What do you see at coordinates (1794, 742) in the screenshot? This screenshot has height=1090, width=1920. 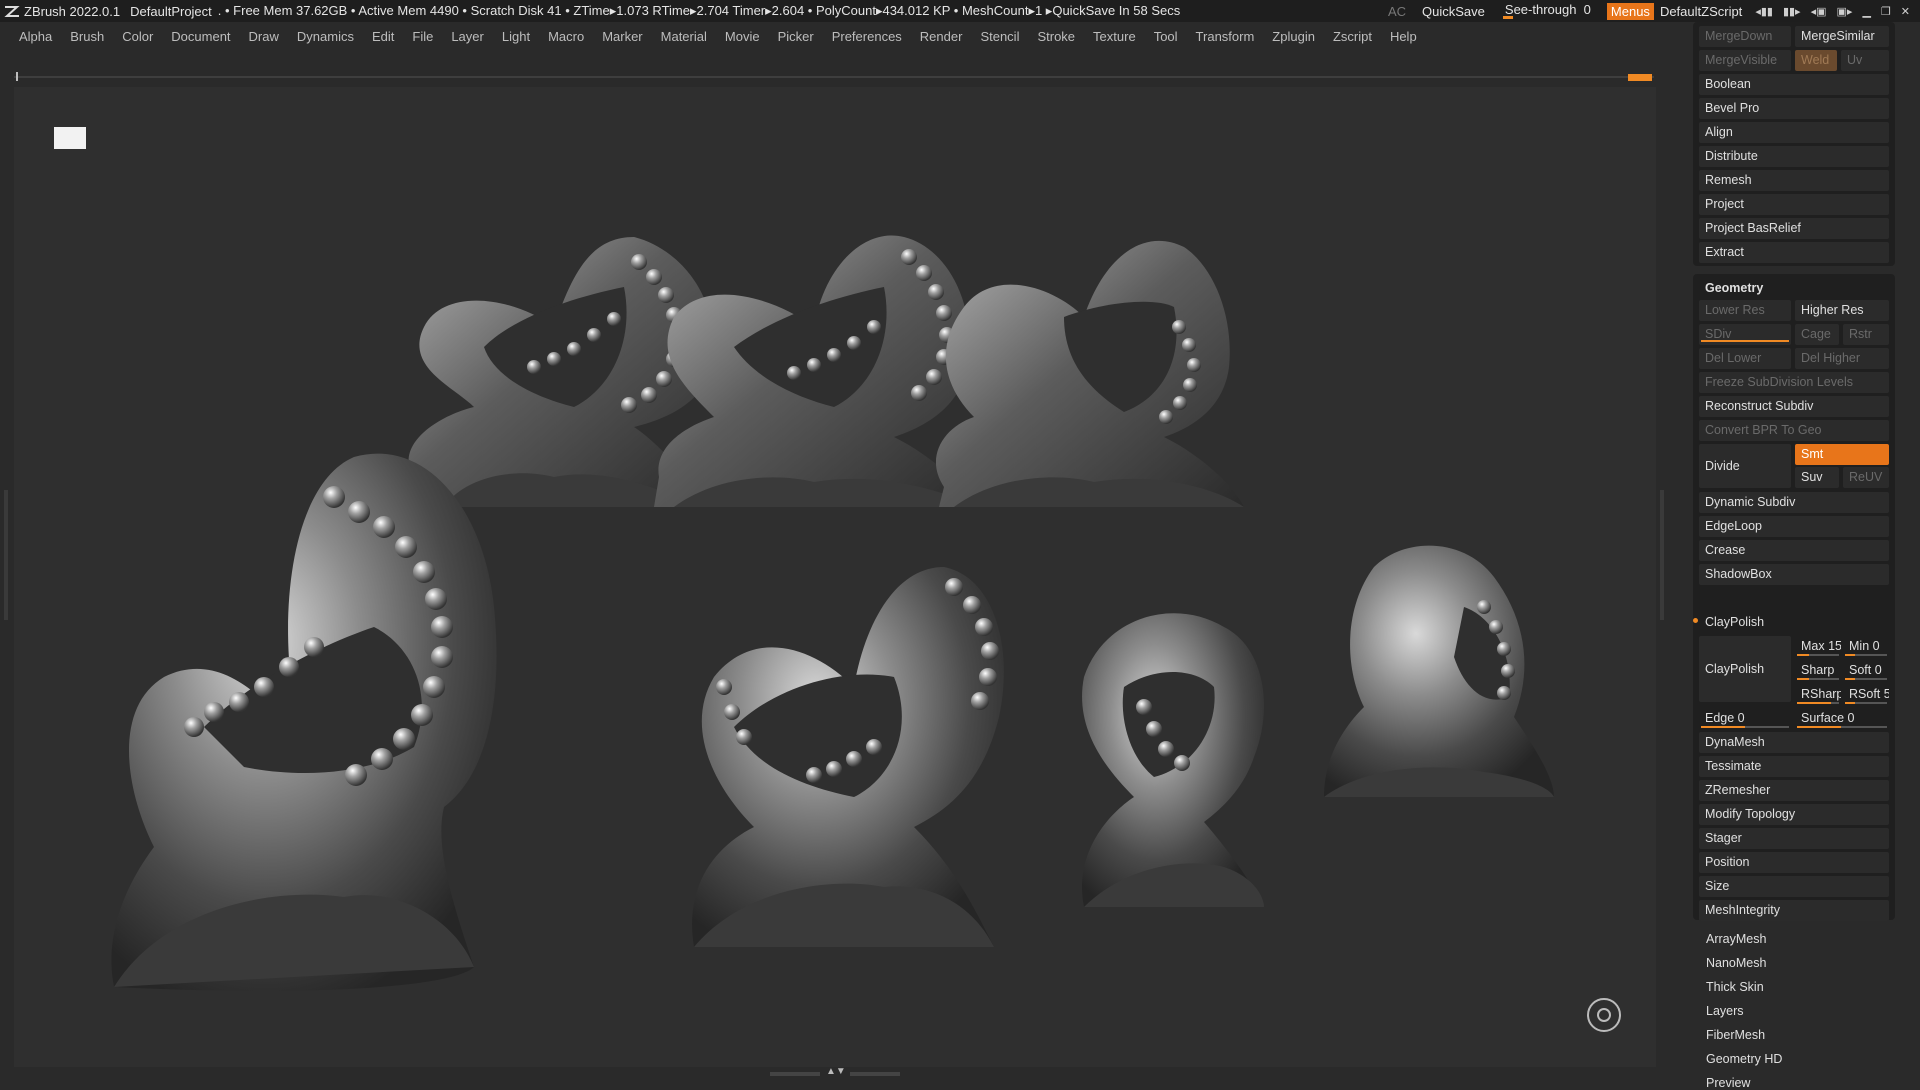 I see `palette-dynamesh-button: DynaMesh` at bounding box center [1794, 742].